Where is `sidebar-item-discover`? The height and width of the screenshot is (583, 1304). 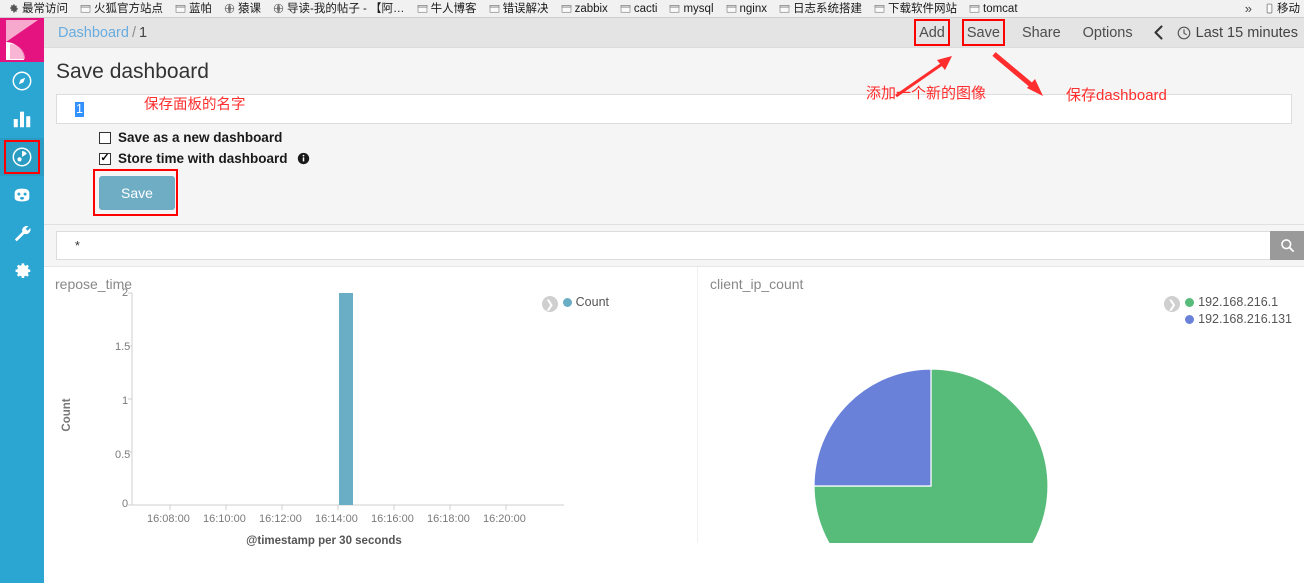 sidebar-item-discover is located at coordinates (22, 81).